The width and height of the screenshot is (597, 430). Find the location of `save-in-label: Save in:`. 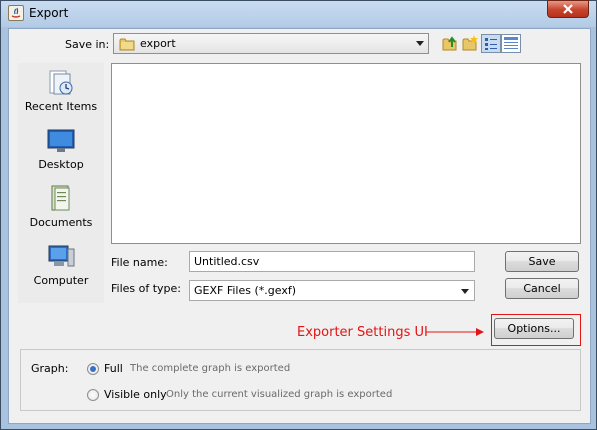

save-in-label: Save in: is located at coordinates (87, 44).